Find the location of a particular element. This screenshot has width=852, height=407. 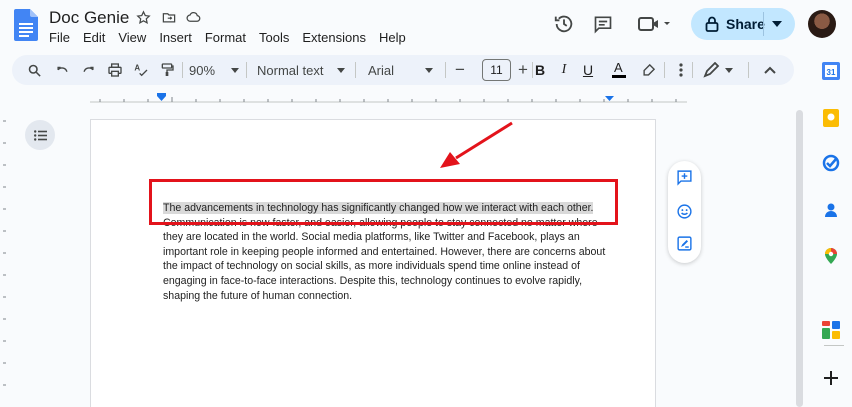

emoji-reaction-icon is located at coordinates (684, 211).